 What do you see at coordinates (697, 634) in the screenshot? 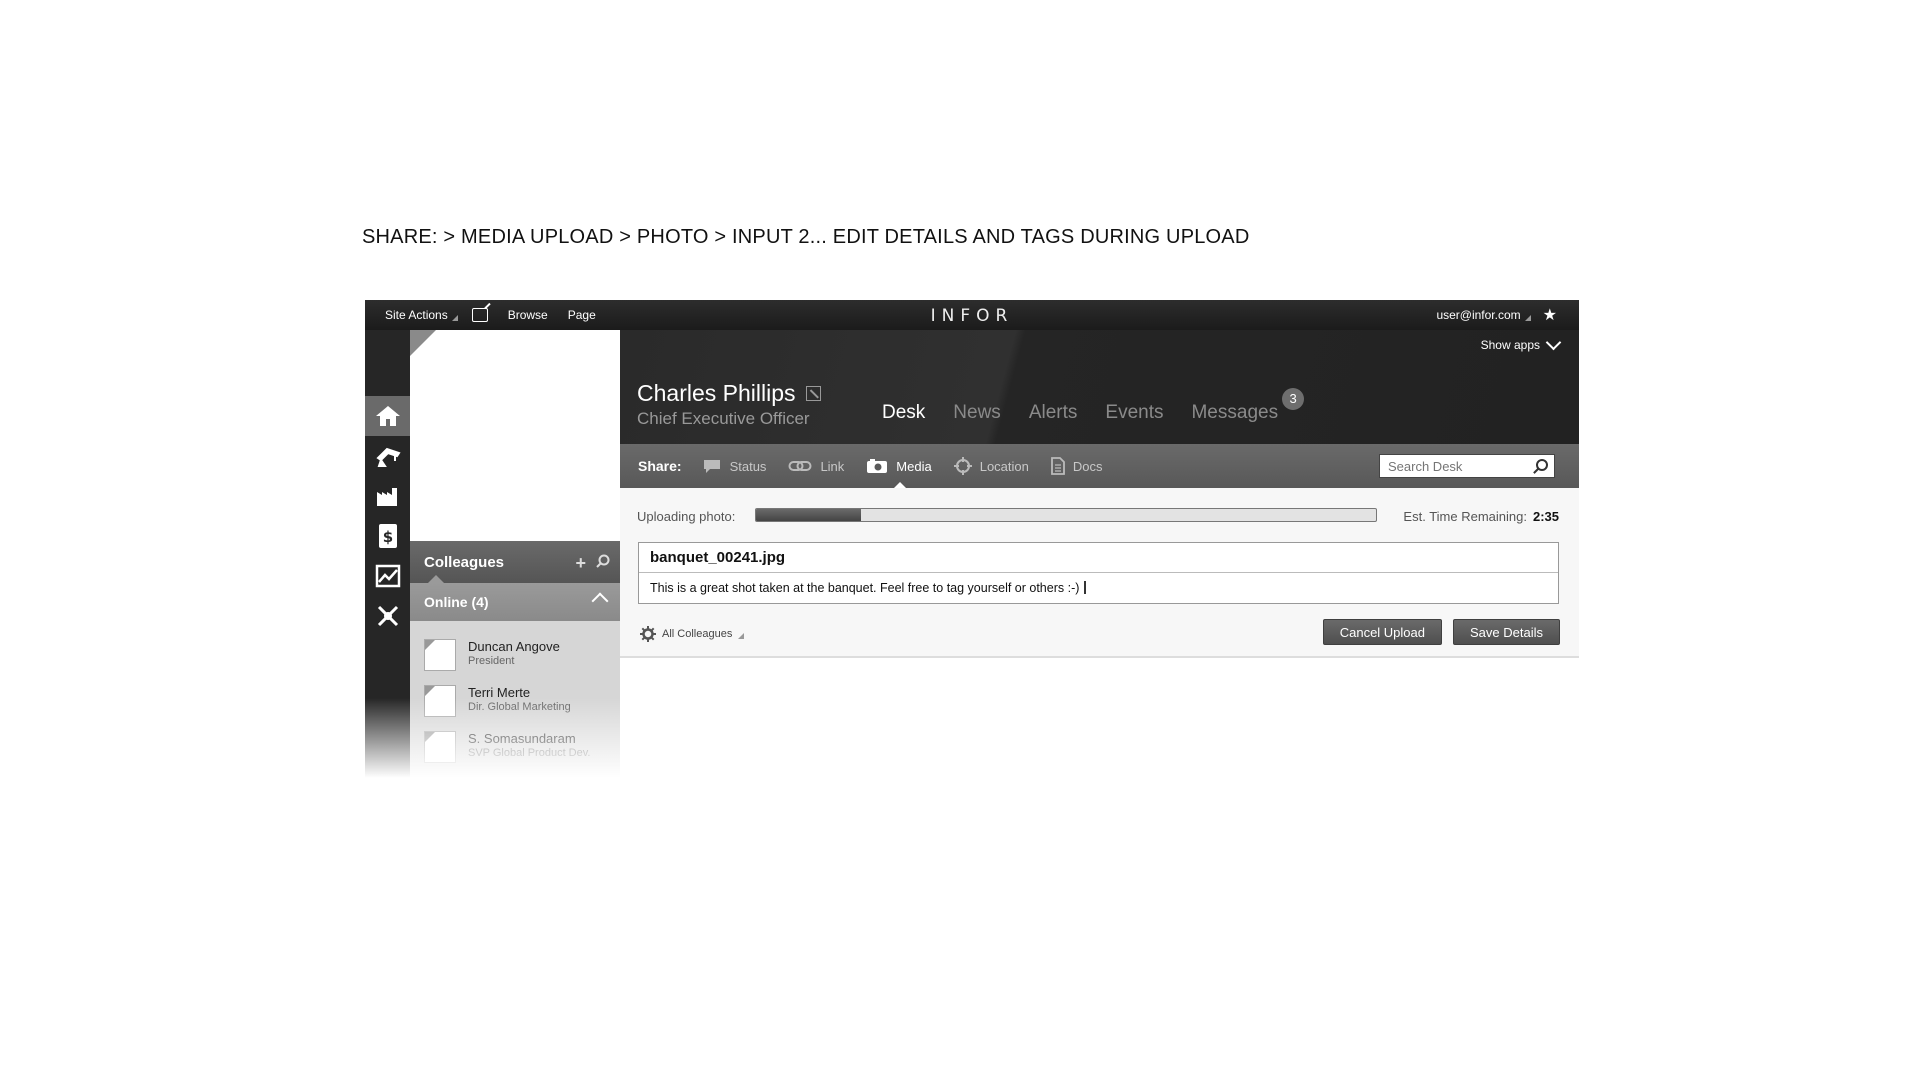
I see `privacy-label: All Colleagues` at bounding box center [697, 634].